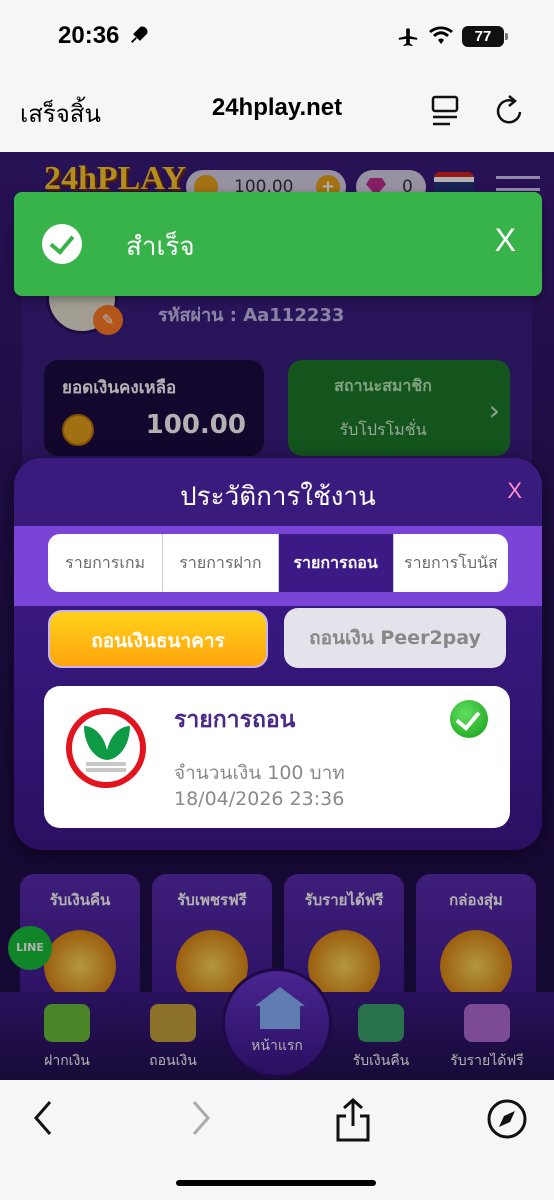  I want to click on record-title: รายการถอน, so click(235, 720).